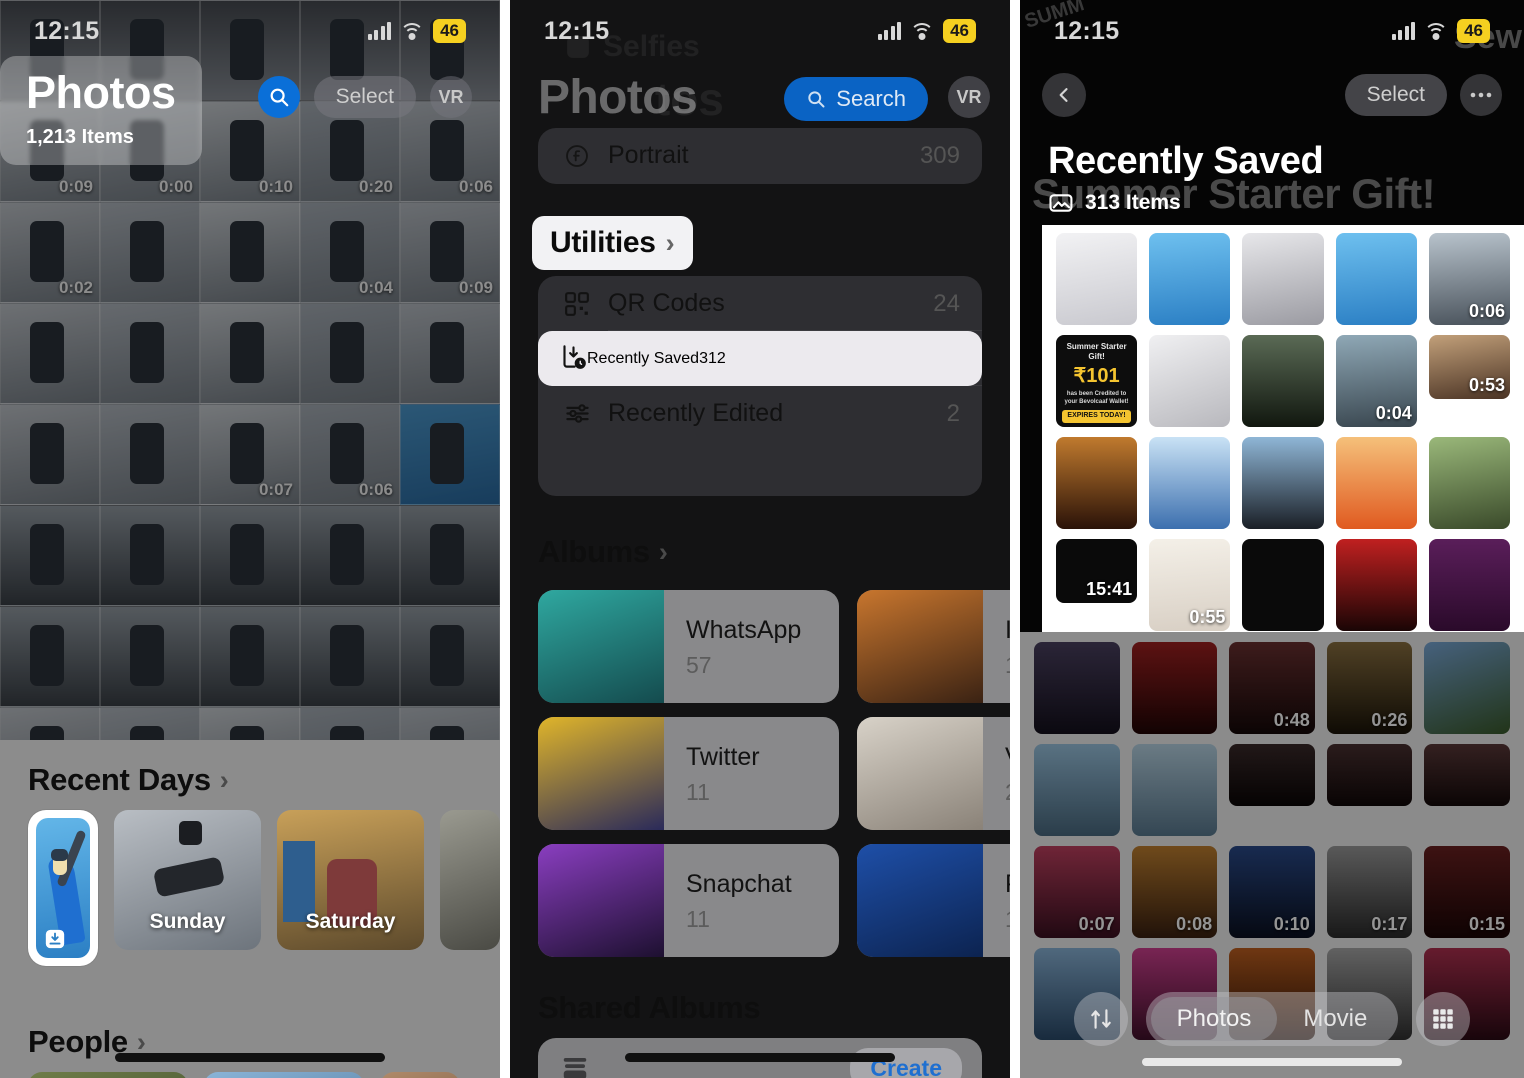  Describe the element at coordinates (1481, 95) in the screenshot. I see `ellipsis-icon` at that location.